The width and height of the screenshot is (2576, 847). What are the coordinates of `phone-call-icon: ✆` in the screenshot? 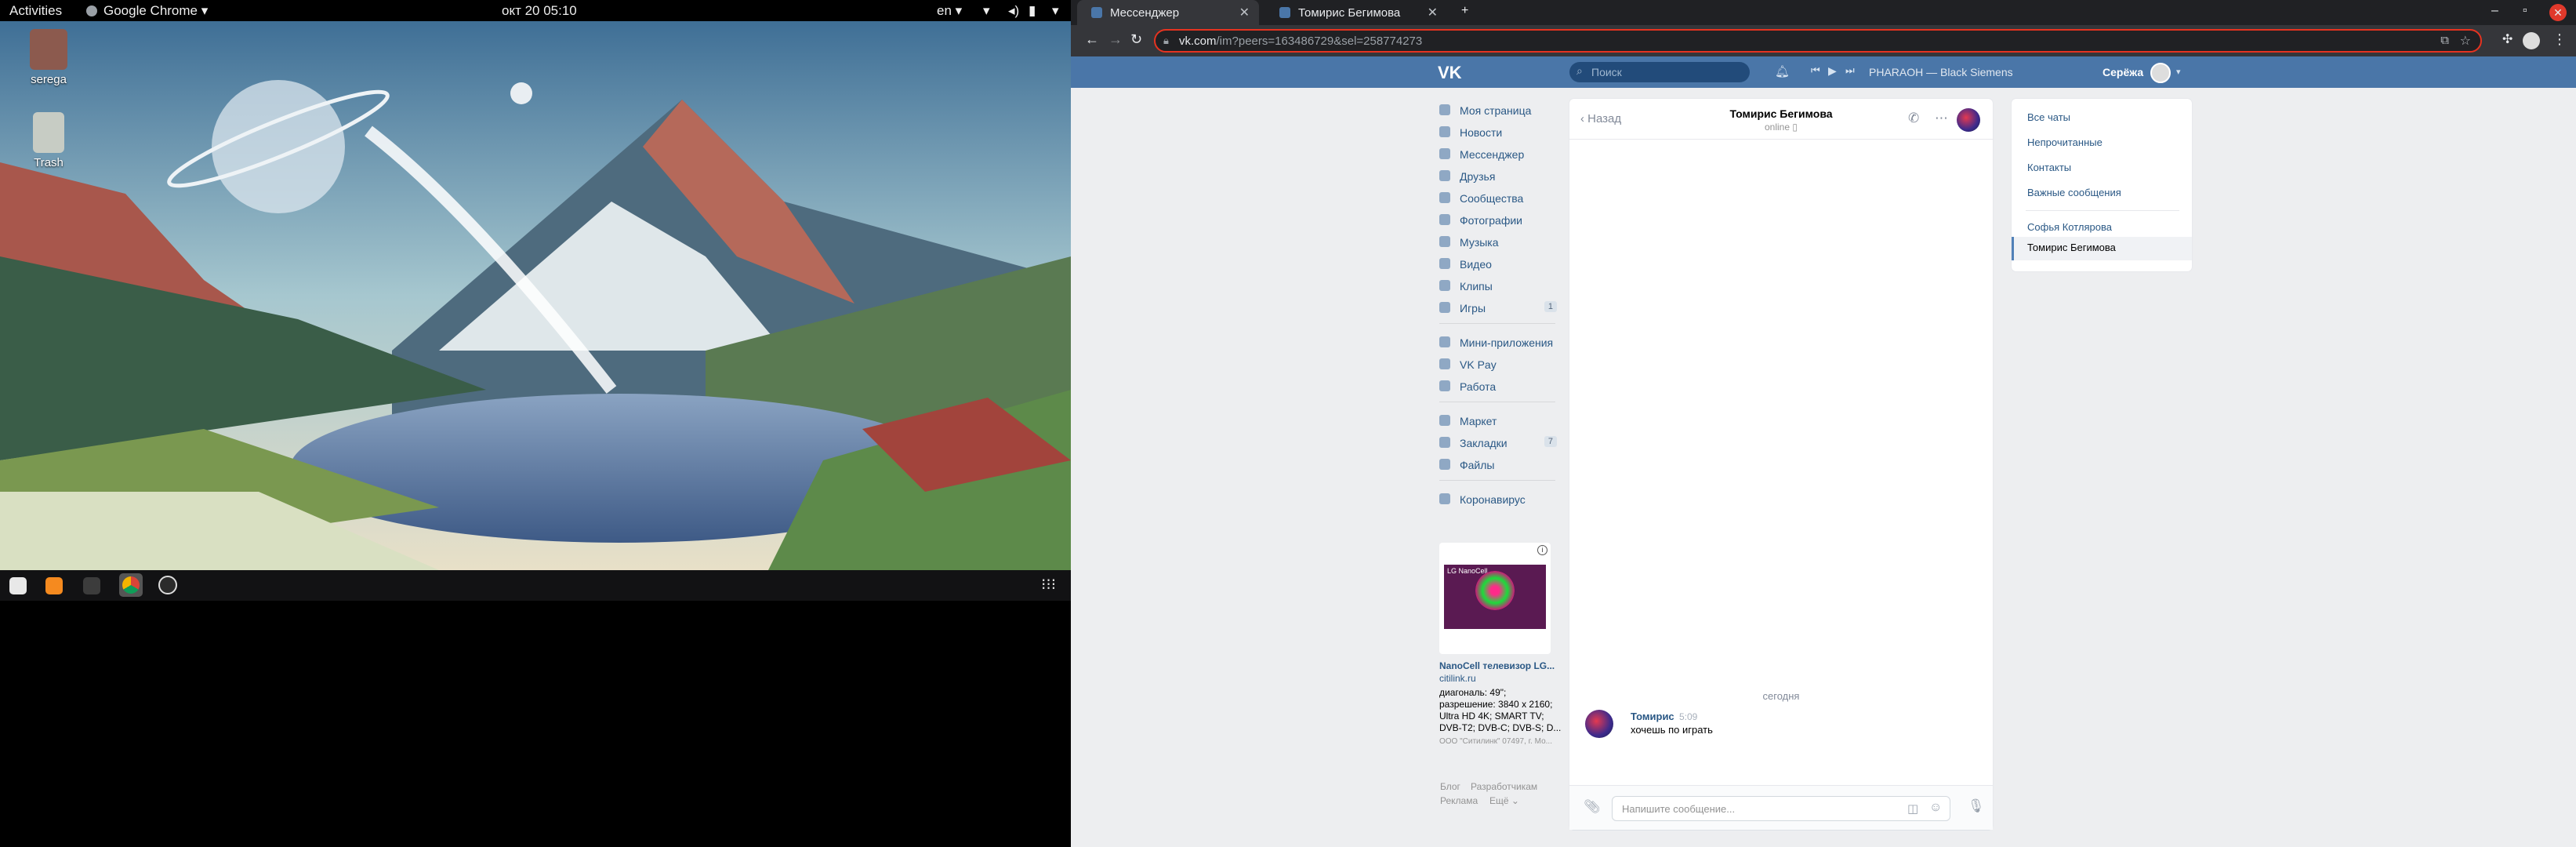 It's located at (1914, 118).